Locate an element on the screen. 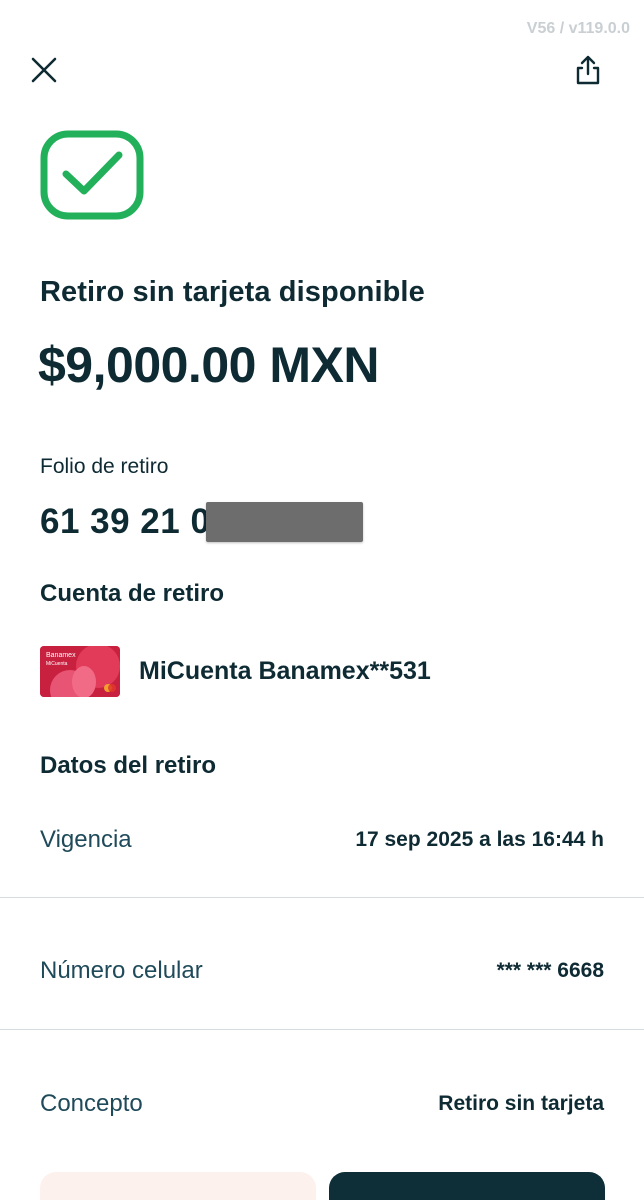 This screenshot has width=644, height=1200. version-tag: V56 / v119.0.0 is located at coordinates (578, 28).